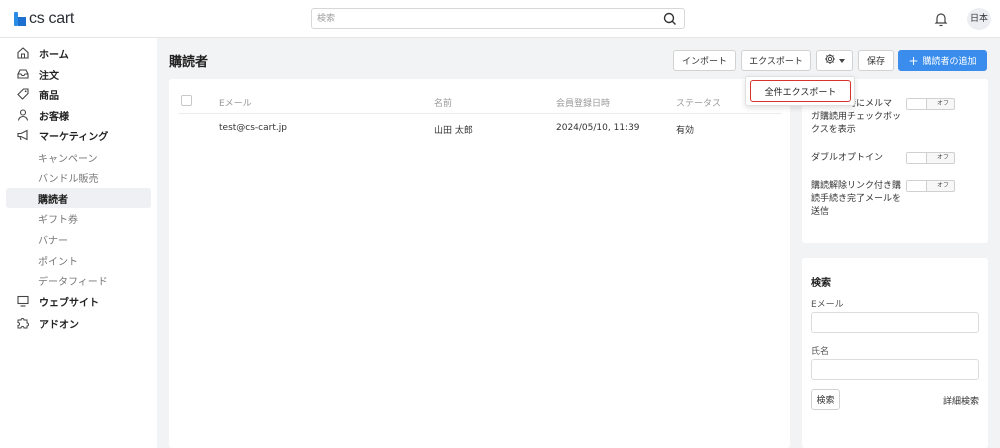 This screenshot has height=448, width=1000. What do you see at coordinates (820, 352) in the screenshot?
I see `name-filter-label: 氏名` at bounding box center [820, 352].